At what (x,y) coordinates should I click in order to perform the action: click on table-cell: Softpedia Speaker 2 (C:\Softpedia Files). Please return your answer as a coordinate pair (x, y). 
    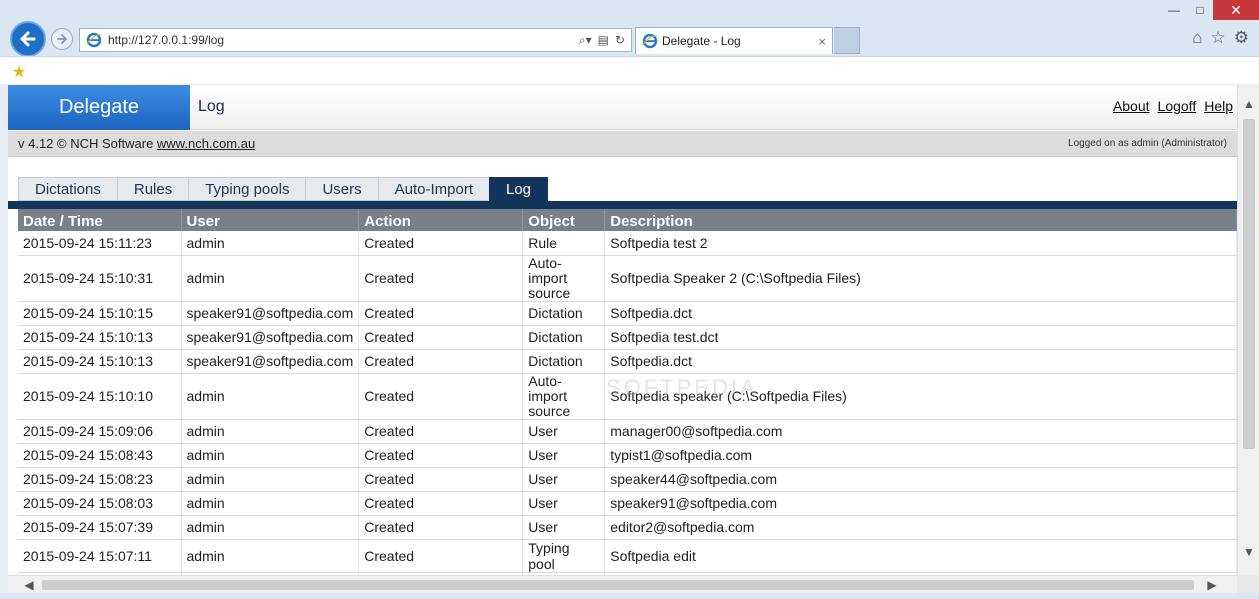
    Looking at the image, I should click on (920, 278).